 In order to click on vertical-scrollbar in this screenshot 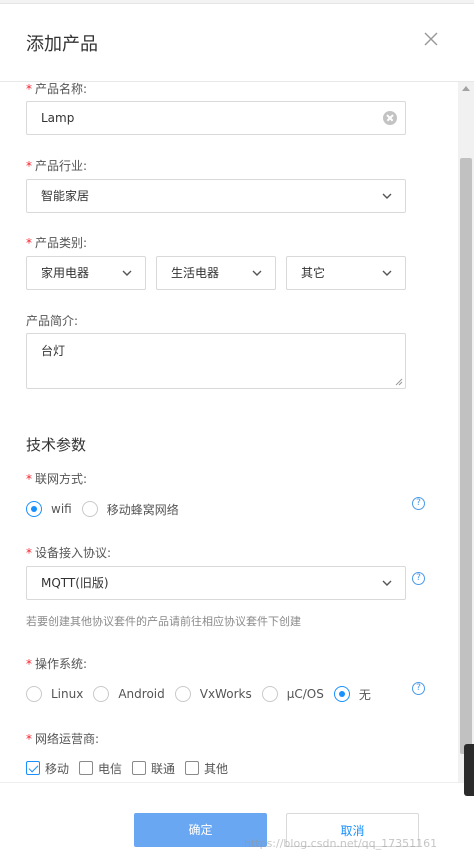, I will do `click(466, 432)`.